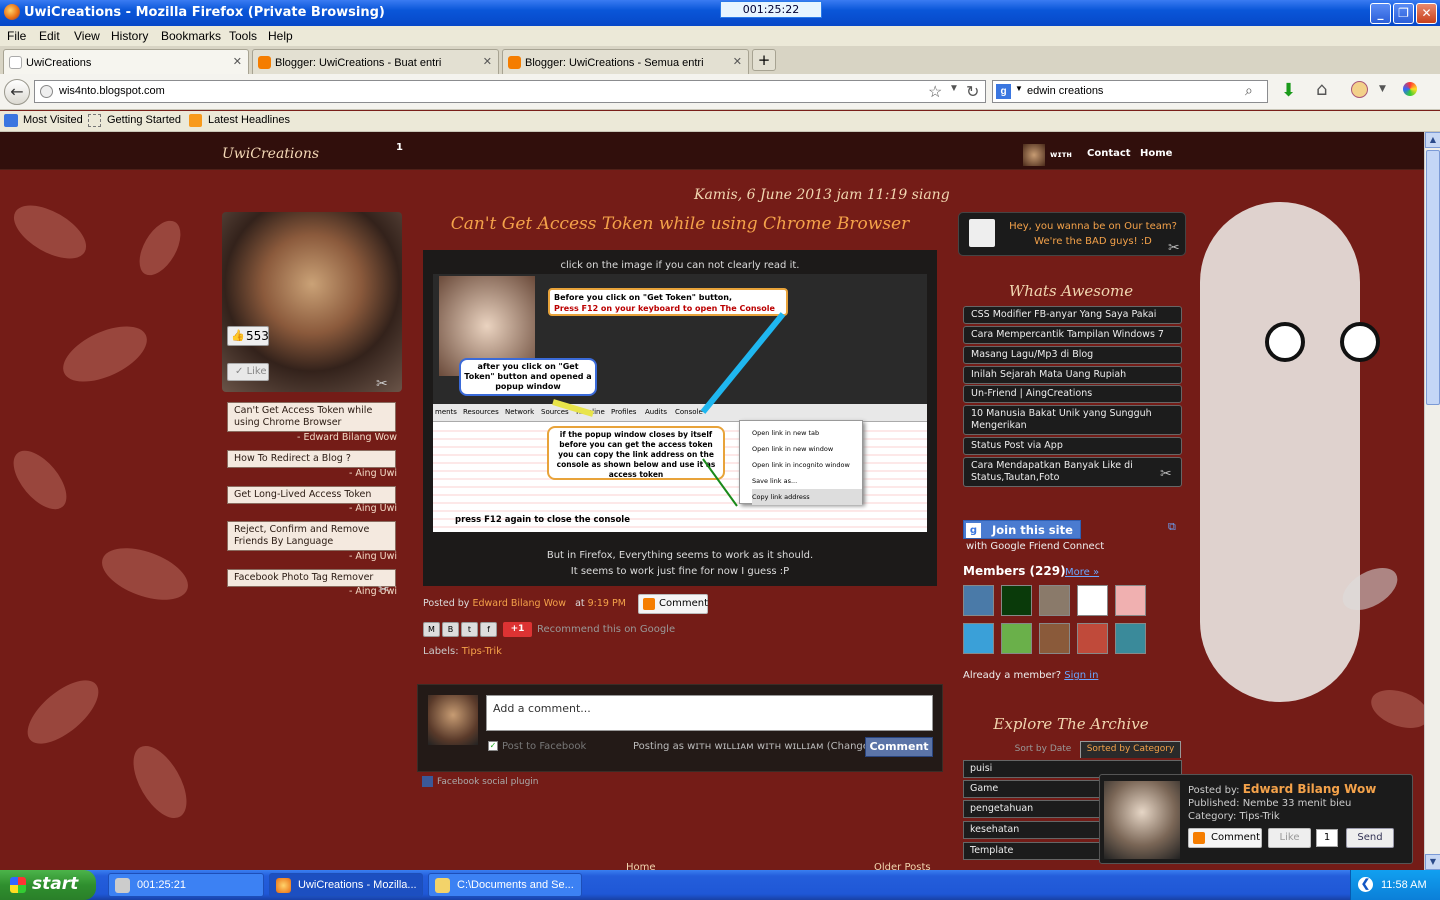  What do you see at coordinates (1061, 154) in the screenshot?
I see `nav-user-name: wɪᴛʜ` at bounding box center [1061, 154].